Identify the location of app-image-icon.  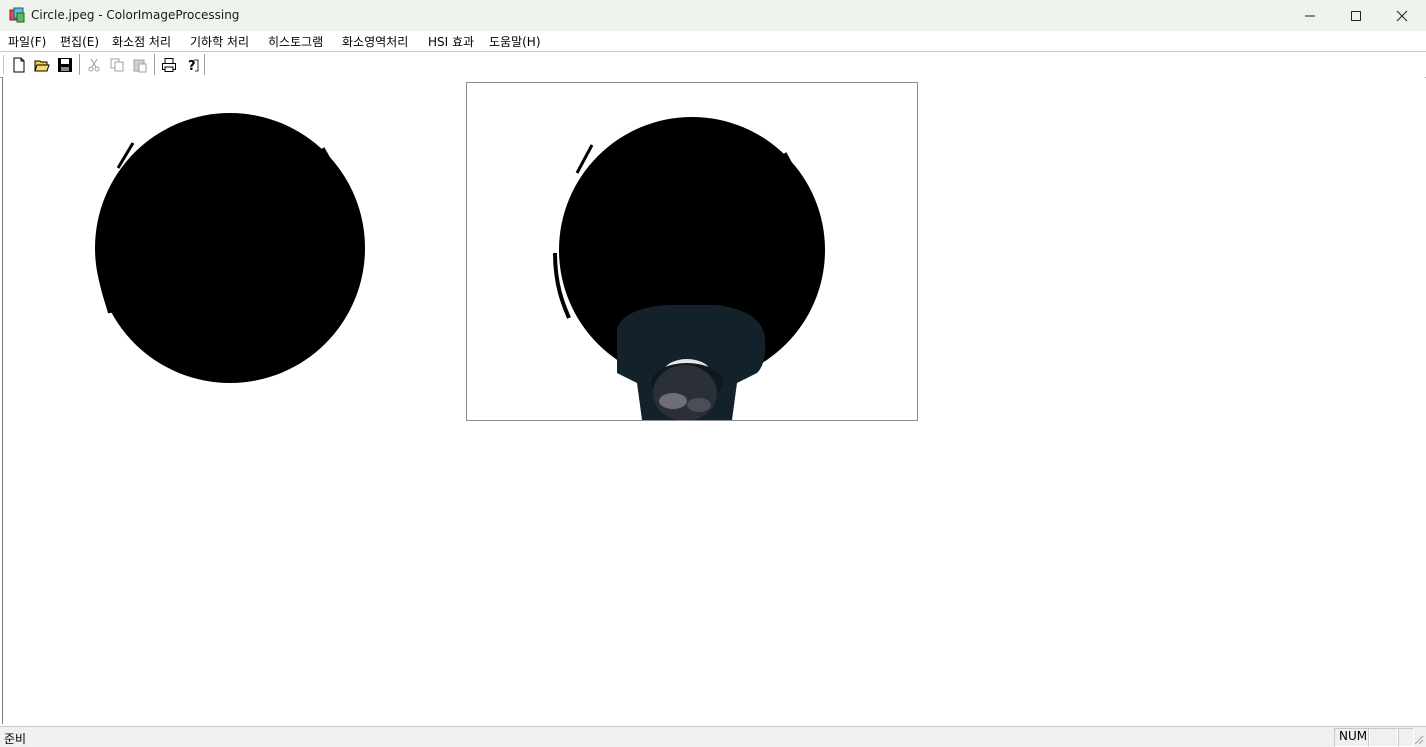
(17, 15).